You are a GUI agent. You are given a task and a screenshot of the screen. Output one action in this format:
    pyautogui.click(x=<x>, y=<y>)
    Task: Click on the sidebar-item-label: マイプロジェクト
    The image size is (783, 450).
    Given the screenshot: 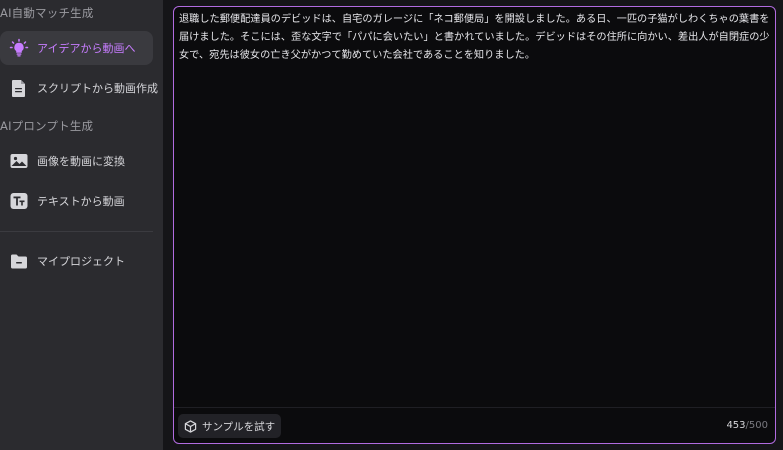 What is the action you would take?
    pyautogui.click(x=81, y=261)
    